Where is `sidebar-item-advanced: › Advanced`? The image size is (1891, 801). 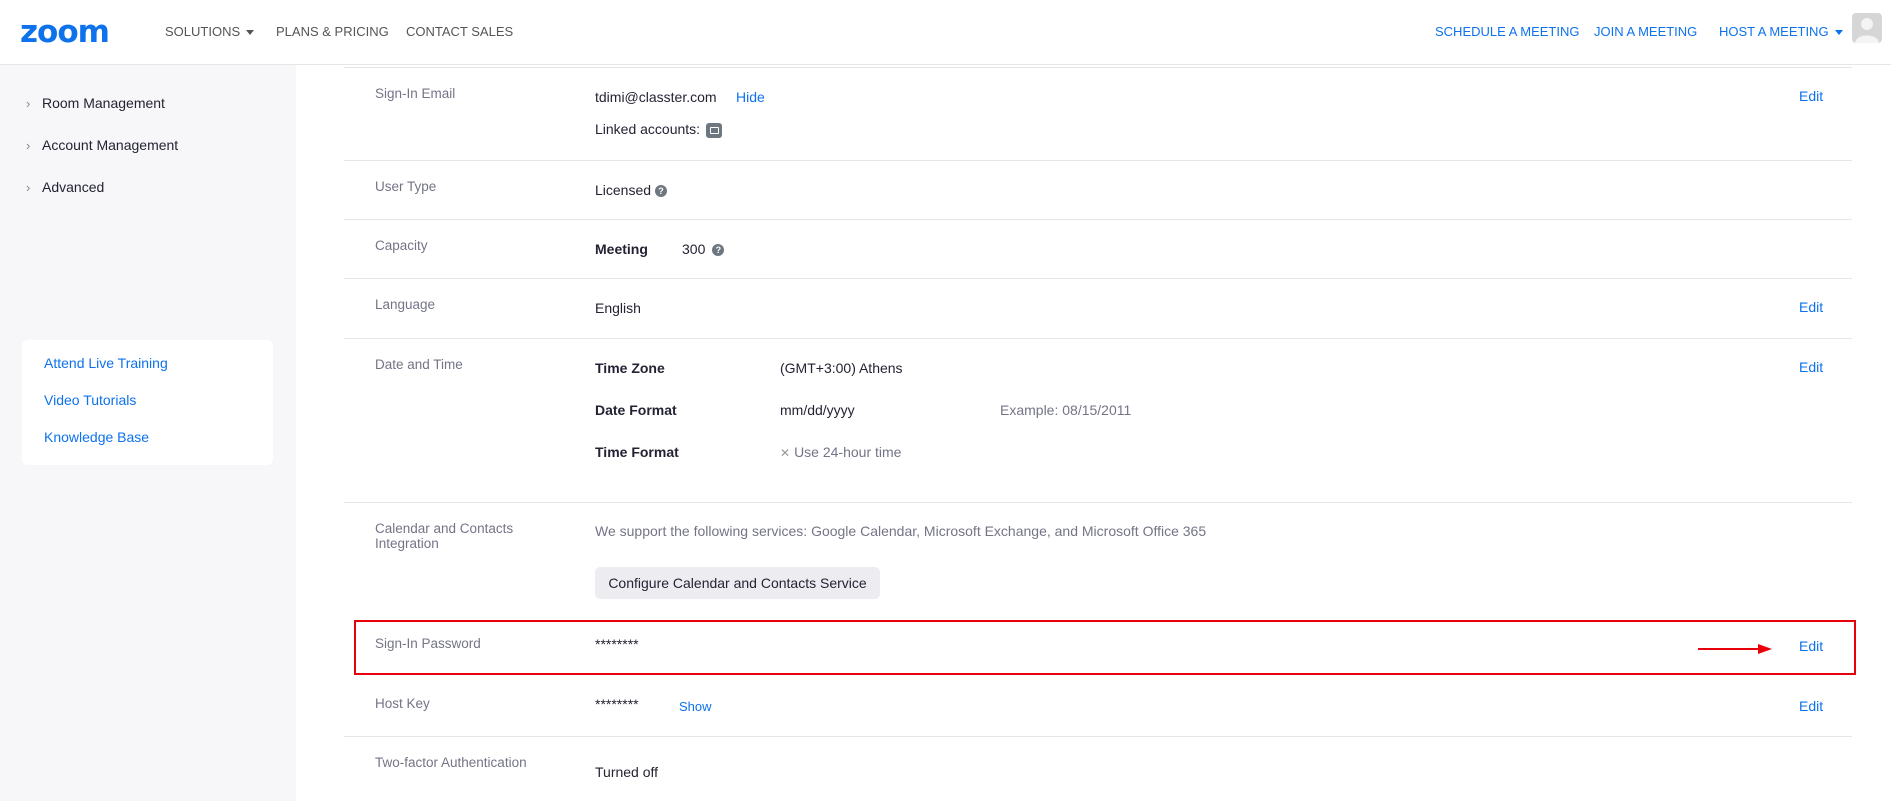
sidebar-item-advanced: › Advanced is located at coordinates (65, 187).